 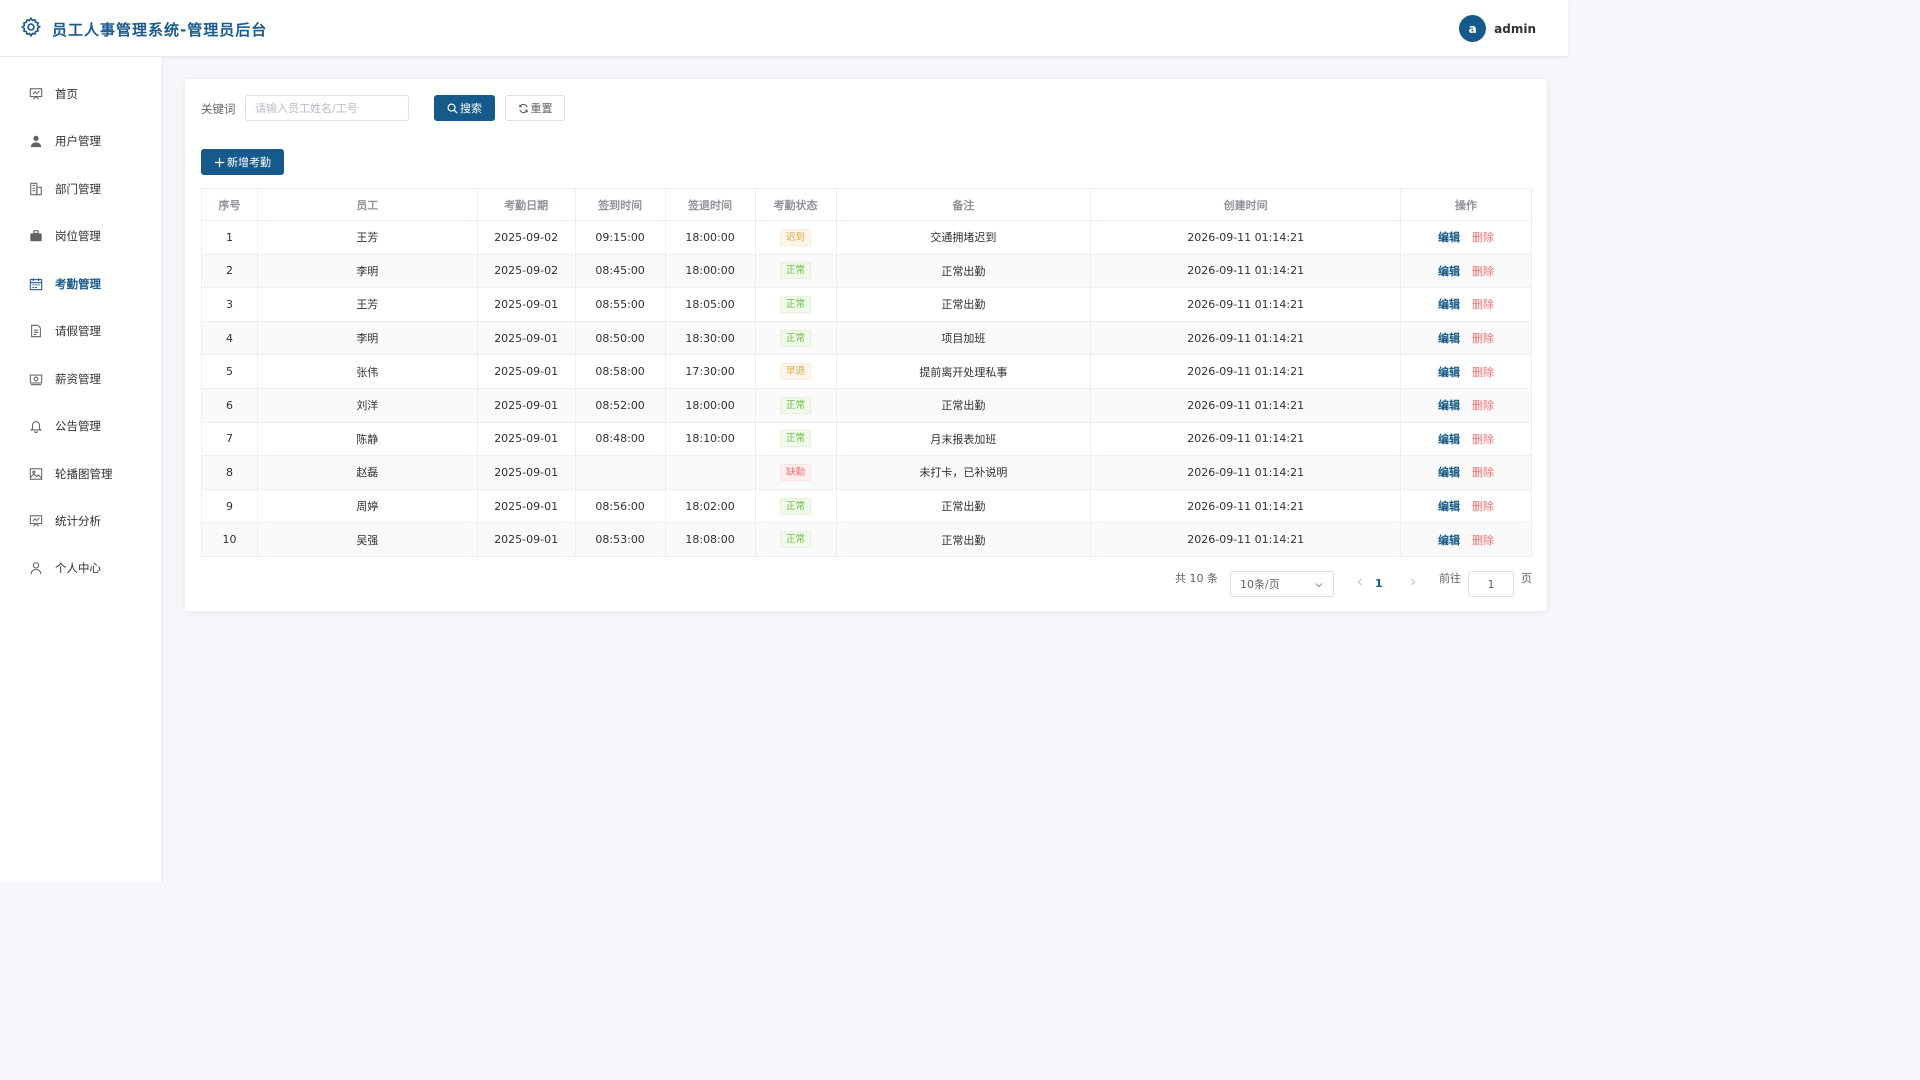 What do you see at coordinates (795, 204) in the screenshot?
I see `column-header: 考勤状态` at bounding box center [795, 204].